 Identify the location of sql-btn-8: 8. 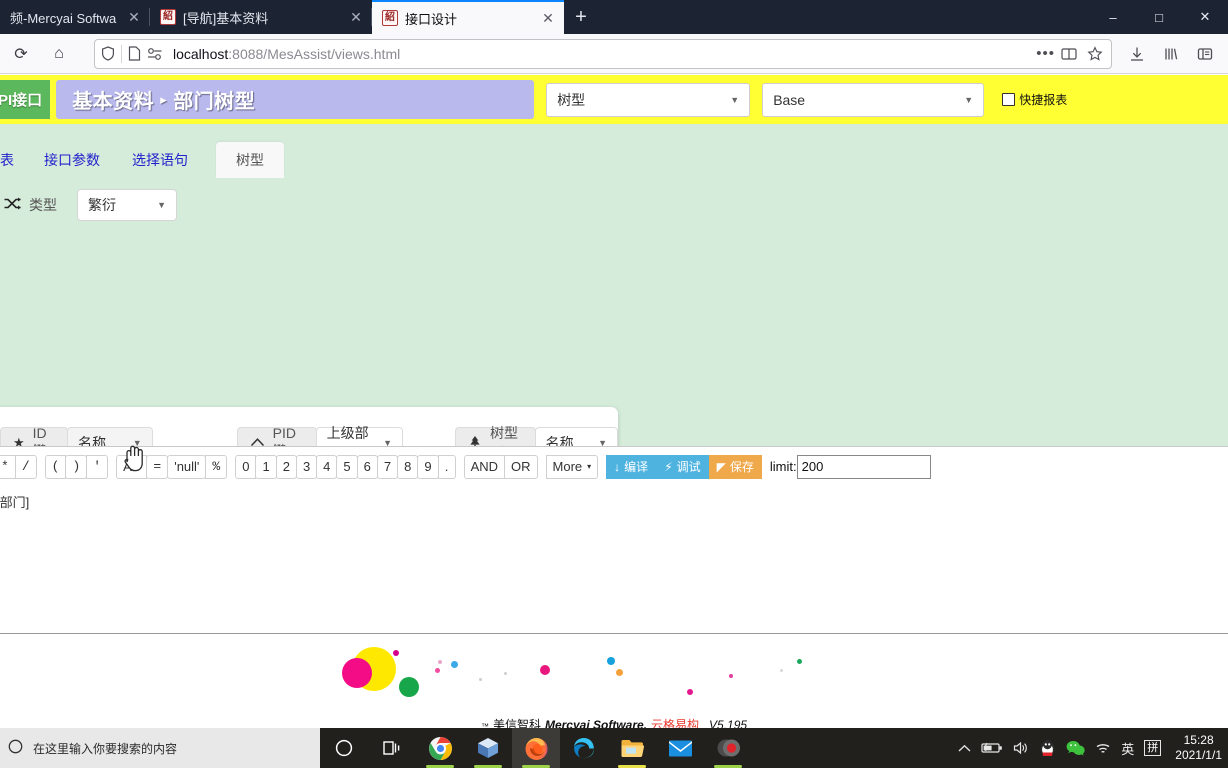
(408, 466).